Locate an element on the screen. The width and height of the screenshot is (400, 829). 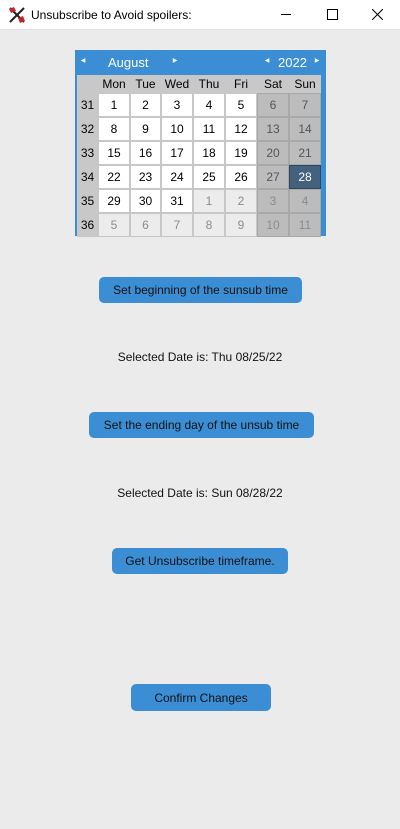
minimize-button is located at coordinates (286, 14).